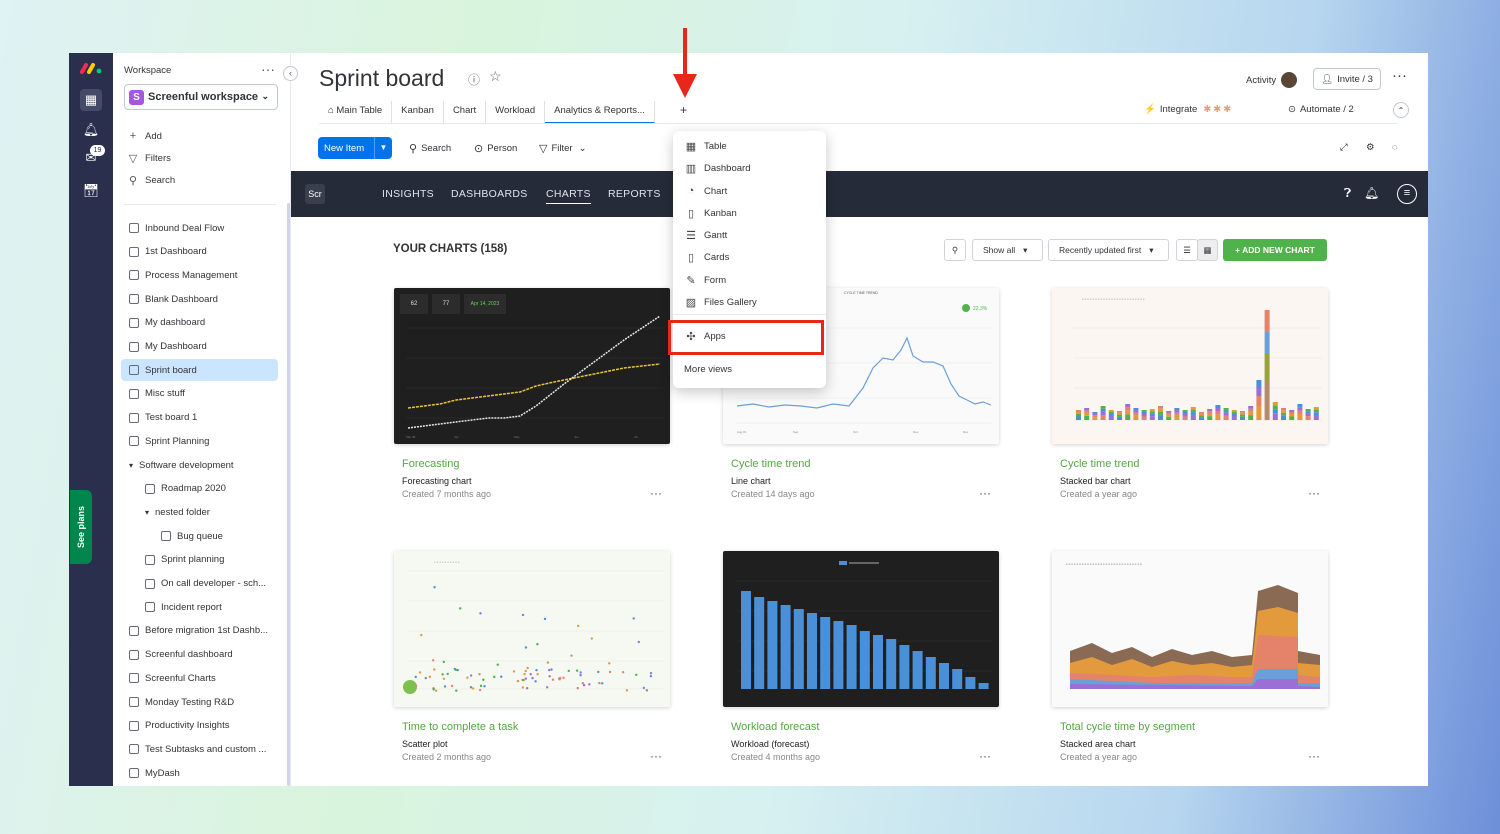 Image resolution: width=1500 pixels, height=834 pixels. Describe the element at coordinates (81, 527) in the screenshot. I see `see-plans-button: See plans` at that location.